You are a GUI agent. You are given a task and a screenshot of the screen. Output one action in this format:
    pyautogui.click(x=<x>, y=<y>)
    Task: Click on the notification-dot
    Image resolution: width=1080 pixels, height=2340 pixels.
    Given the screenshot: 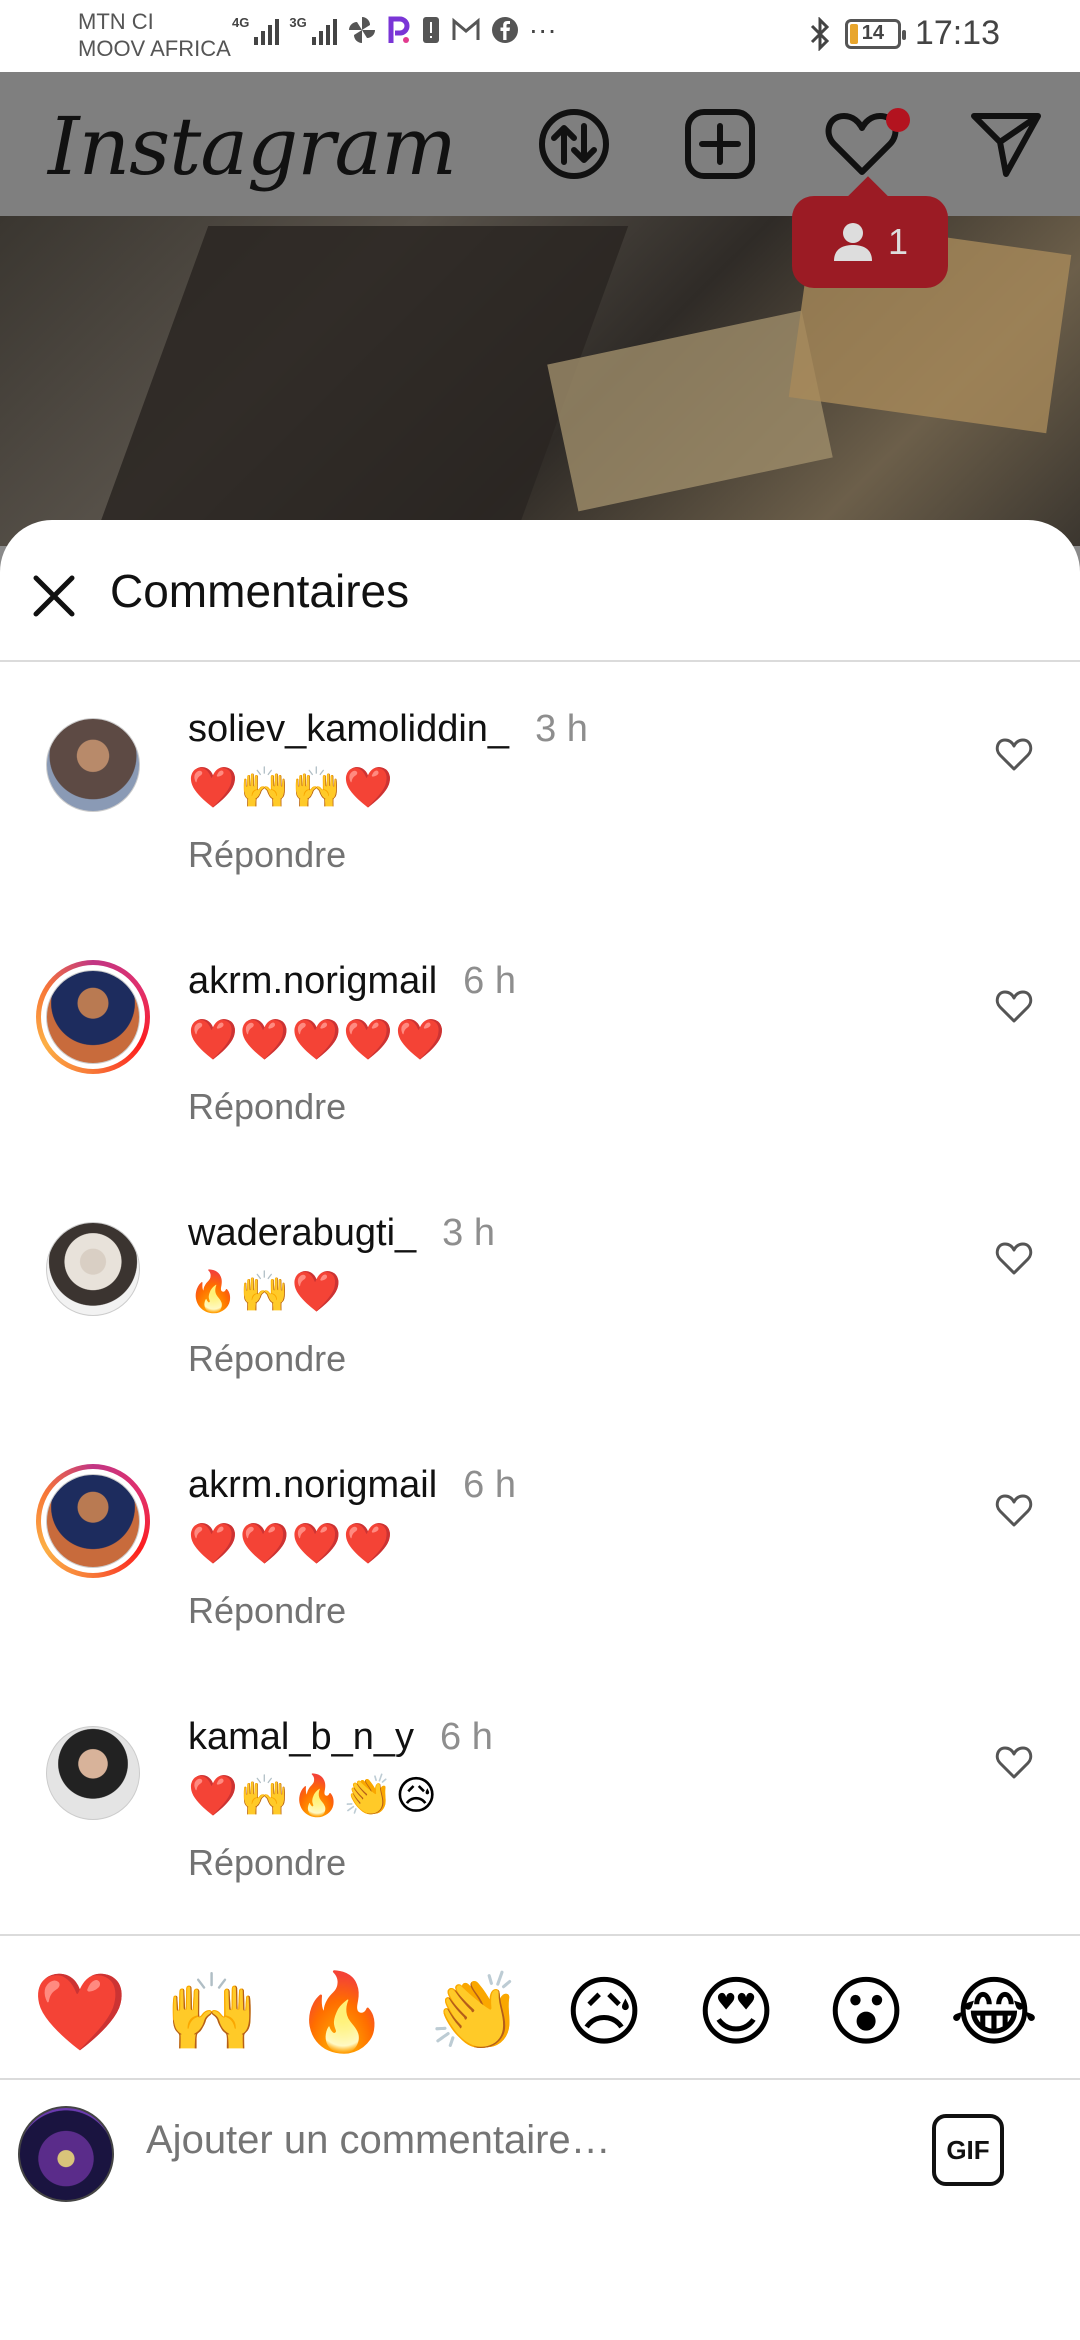 What is the action you would take?
    pyautogui.click(x=898, y=120)
    